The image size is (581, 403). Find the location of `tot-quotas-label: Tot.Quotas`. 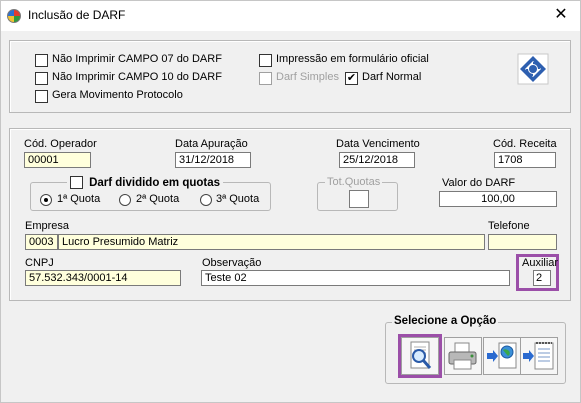

tot-quotas-label: Tot.Quotas is located at coordinates (354, 182).